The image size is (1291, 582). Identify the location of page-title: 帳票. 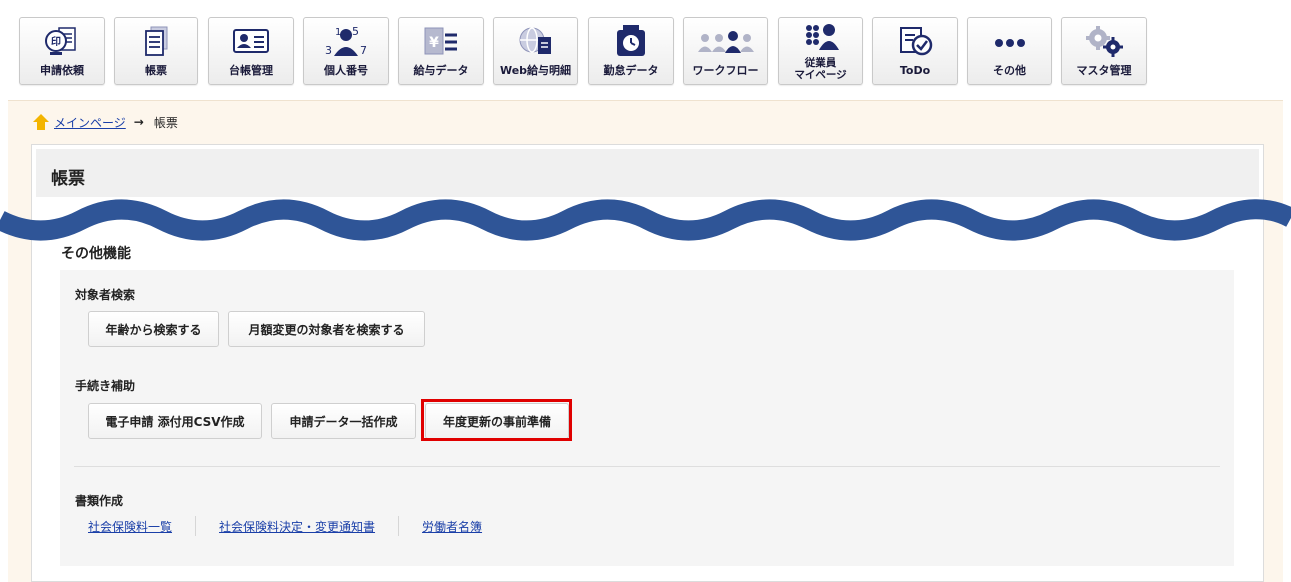
(68, 179).